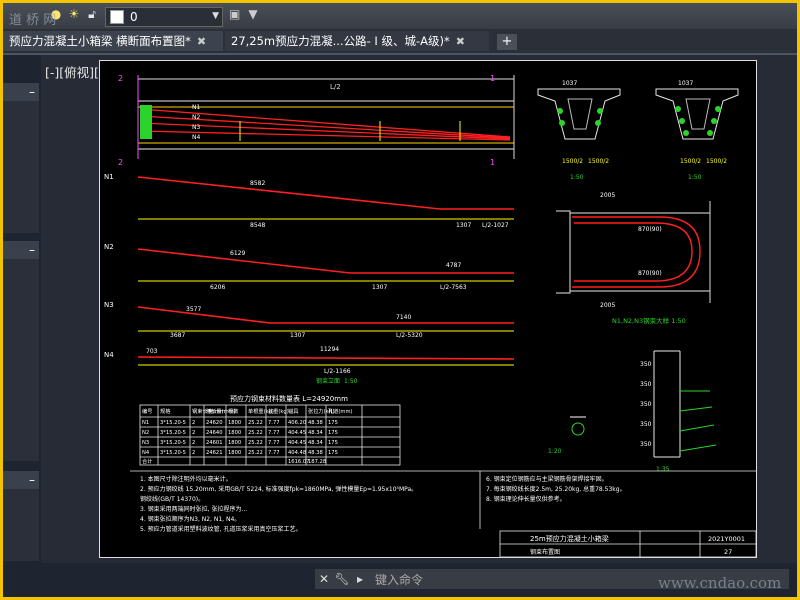  Describe the element at coordinates (257, 183) in the screenshot. I see `svg-text: 8582` at that location.